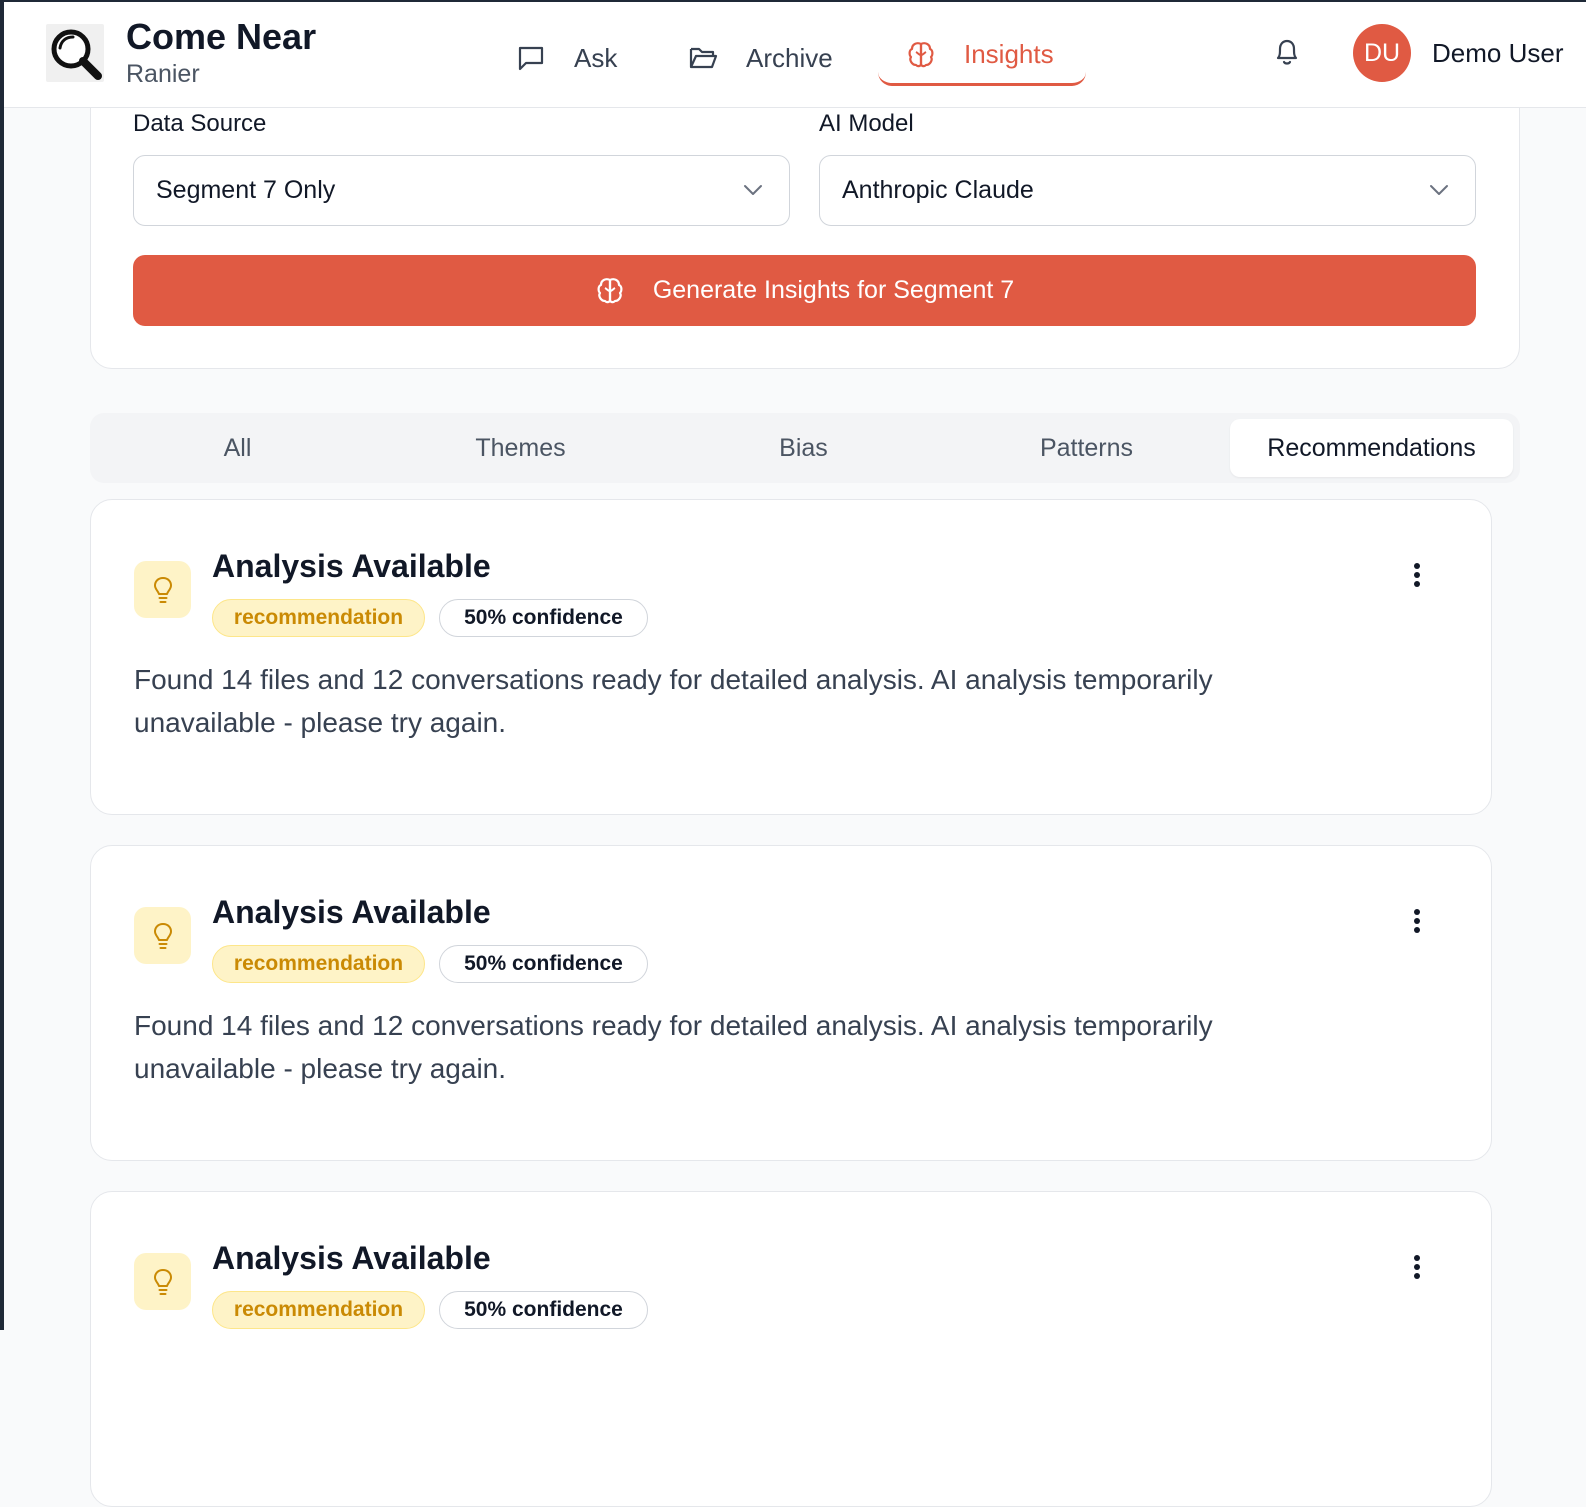 Image resolution: width=1586 pixels, height=1507 pixels. I want to click on window-edge, so click(2, 665).